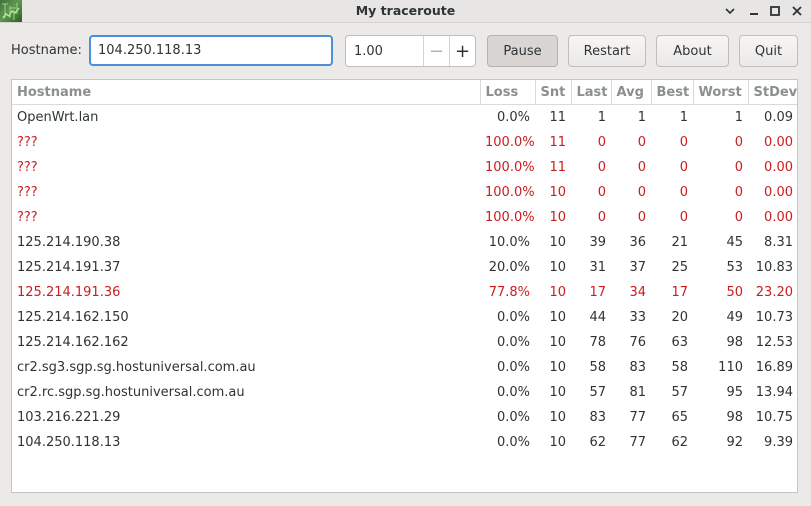 This screenshot has width=811, height=506. What do you see at coordinates (462, 51) in the screenshot?
I see `interval-increment-button: +` at bounding box center [462, 51].